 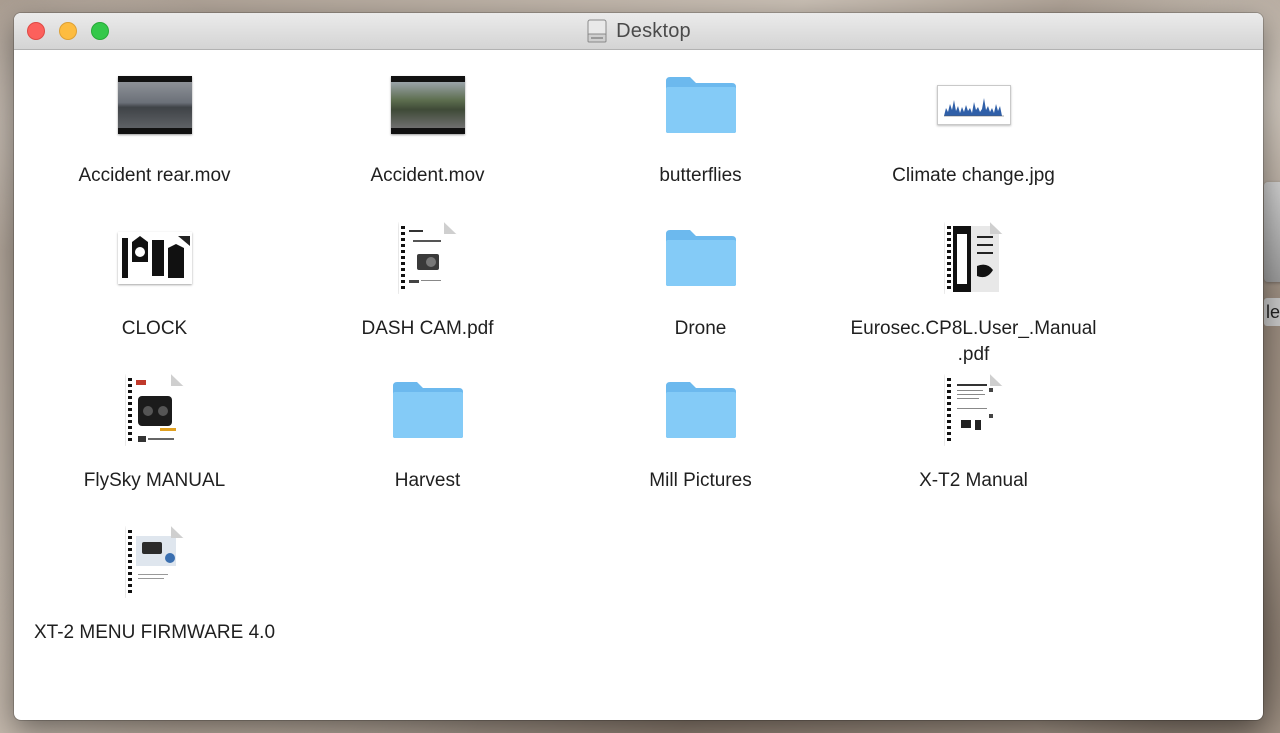 What do you see at coordinates (154, 632) in the screenshot?
I see `file-name: XT-2 MENU FIRMWARE 4.0` at bounding box center [154, 632].